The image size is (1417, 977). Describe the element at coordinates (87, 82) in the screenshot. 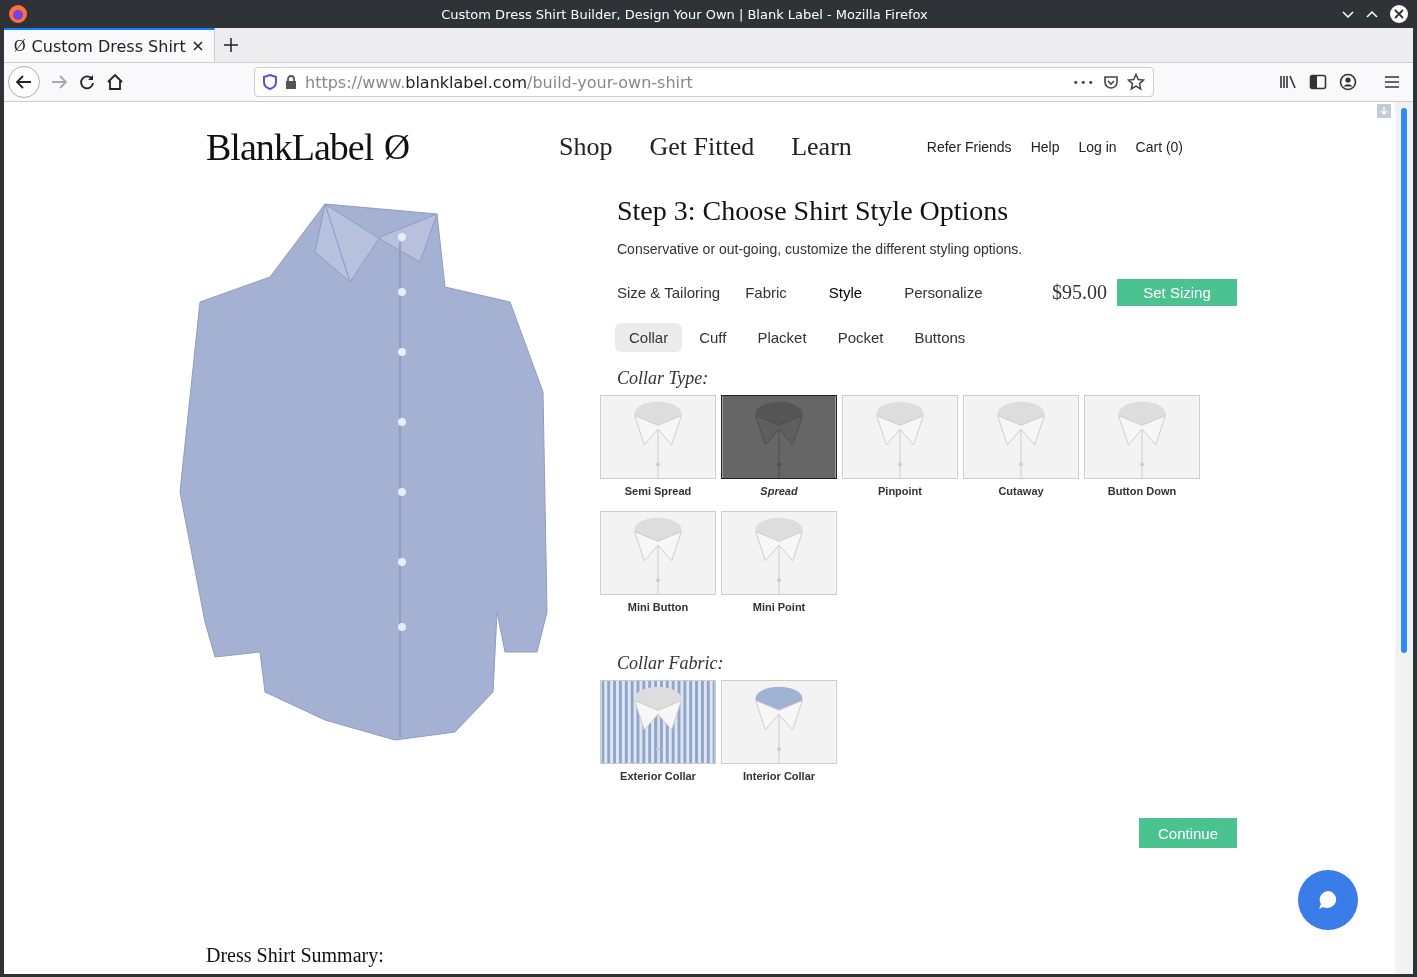

I see `reload-icon` at that location.